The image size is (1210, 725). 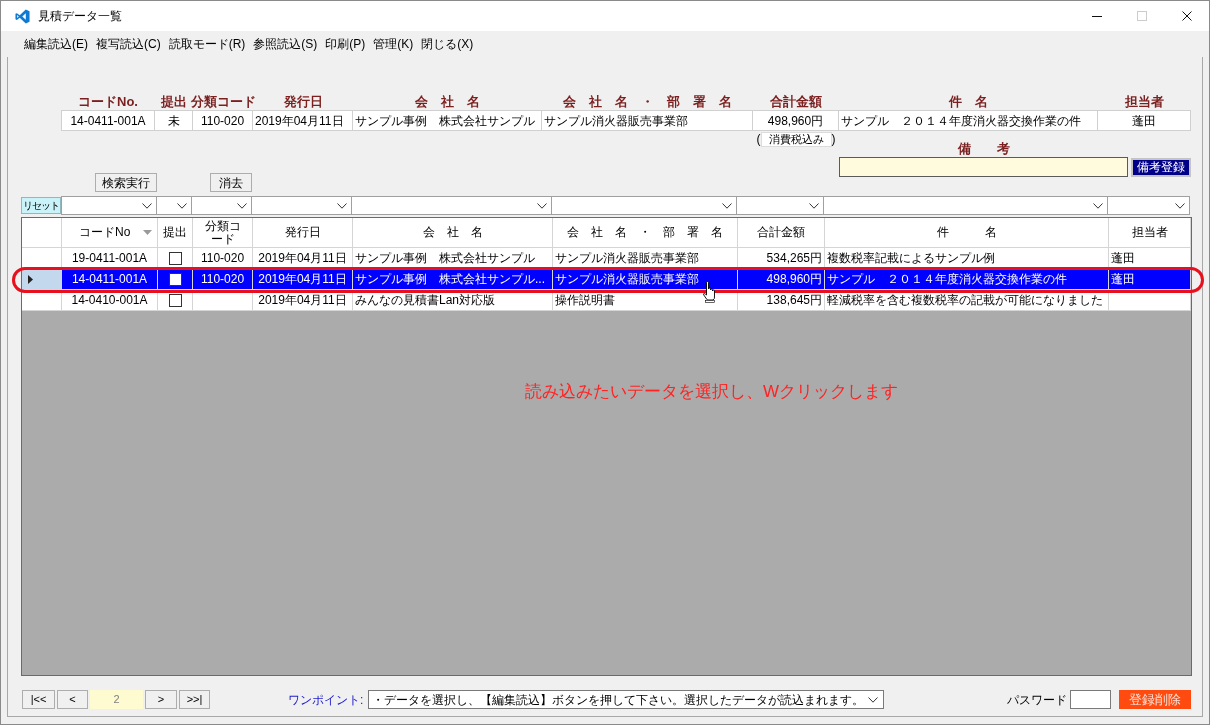 What do you see at coordinates (345, 44) in the screenshot?
I see `menu-item: 印刷(P)` at bounding box center [345, 44].